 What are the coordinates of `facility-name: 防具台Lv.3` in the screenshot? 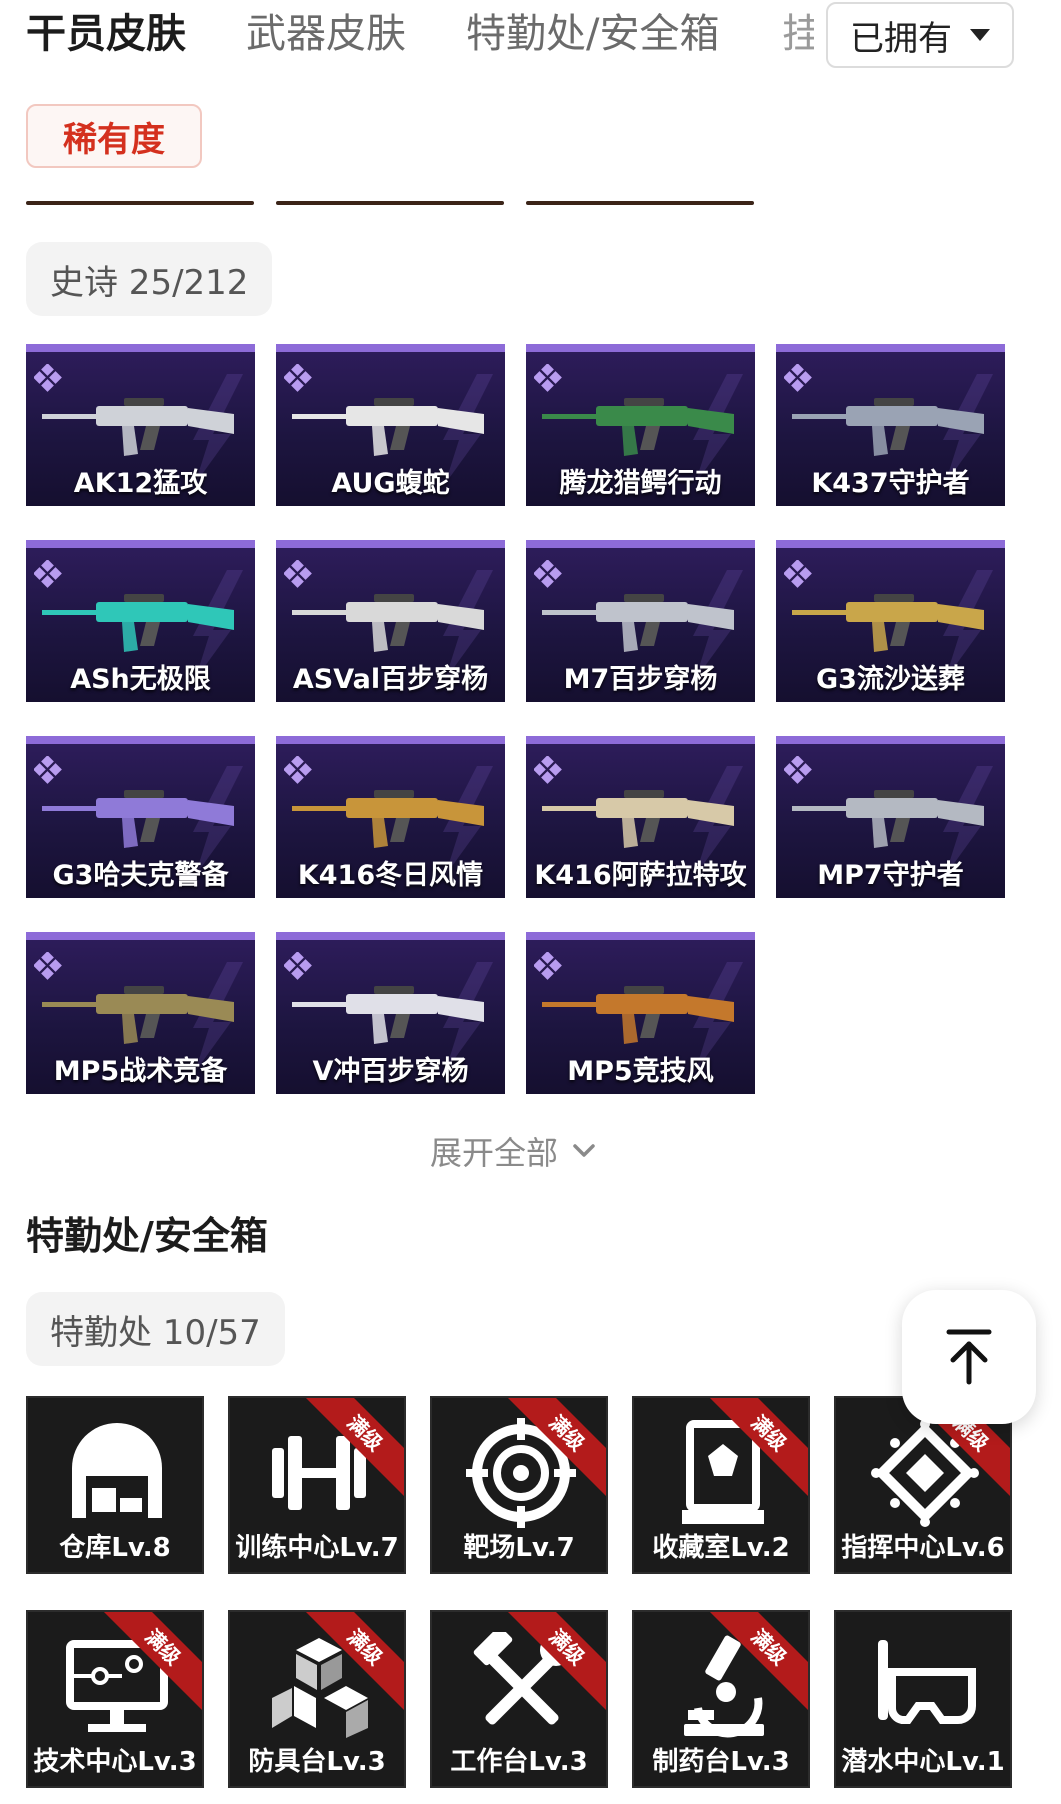 It's located at (317, 1762).